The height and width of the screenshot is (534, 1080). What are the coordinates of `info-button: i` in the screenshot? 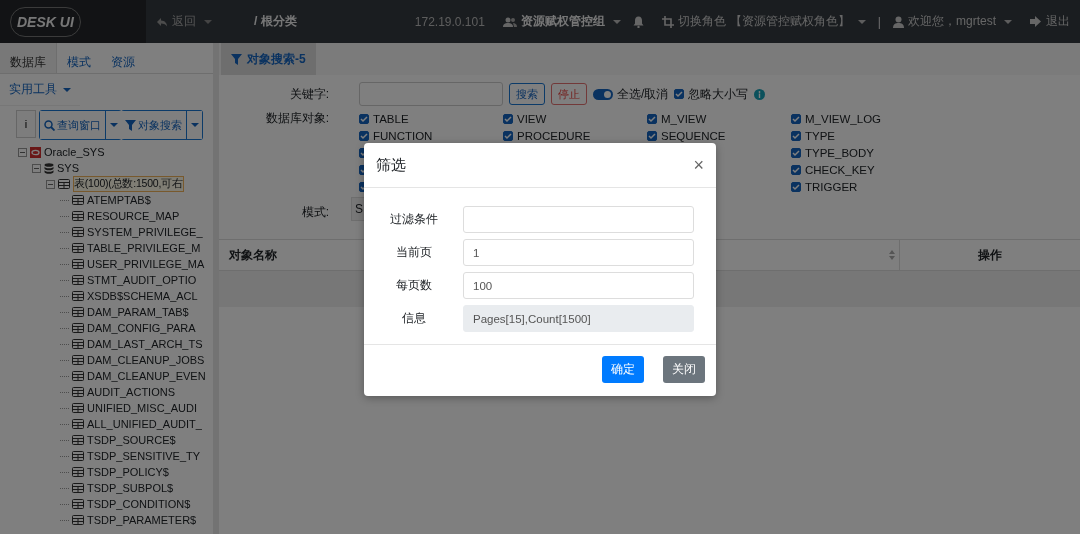 It's located at (26, 124).